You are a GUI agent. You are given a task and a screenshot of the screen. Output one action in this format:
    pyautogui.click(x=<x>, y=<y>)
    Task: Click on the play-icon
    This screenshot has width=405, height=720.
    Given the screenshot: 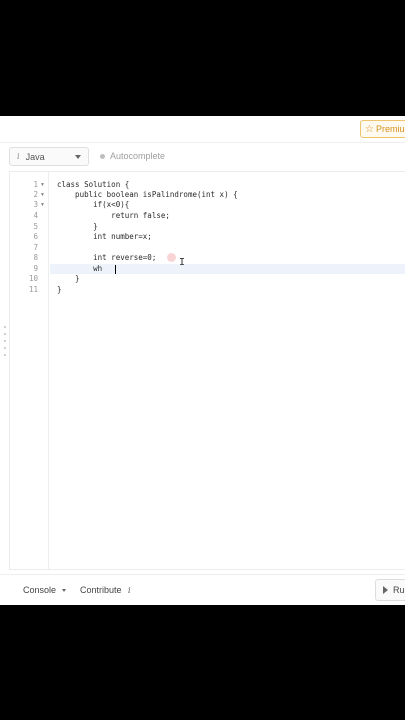 What is the action you would take?
    pyautogui.click(x=385, y=590)
    